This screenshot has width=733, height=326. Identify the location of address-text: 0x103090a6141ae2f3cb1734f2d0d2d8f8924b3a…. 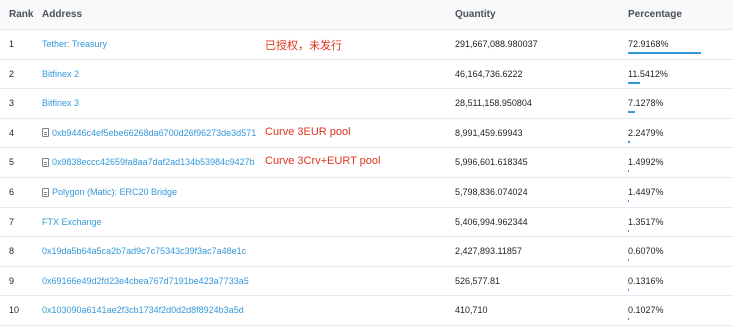
(143, 310).